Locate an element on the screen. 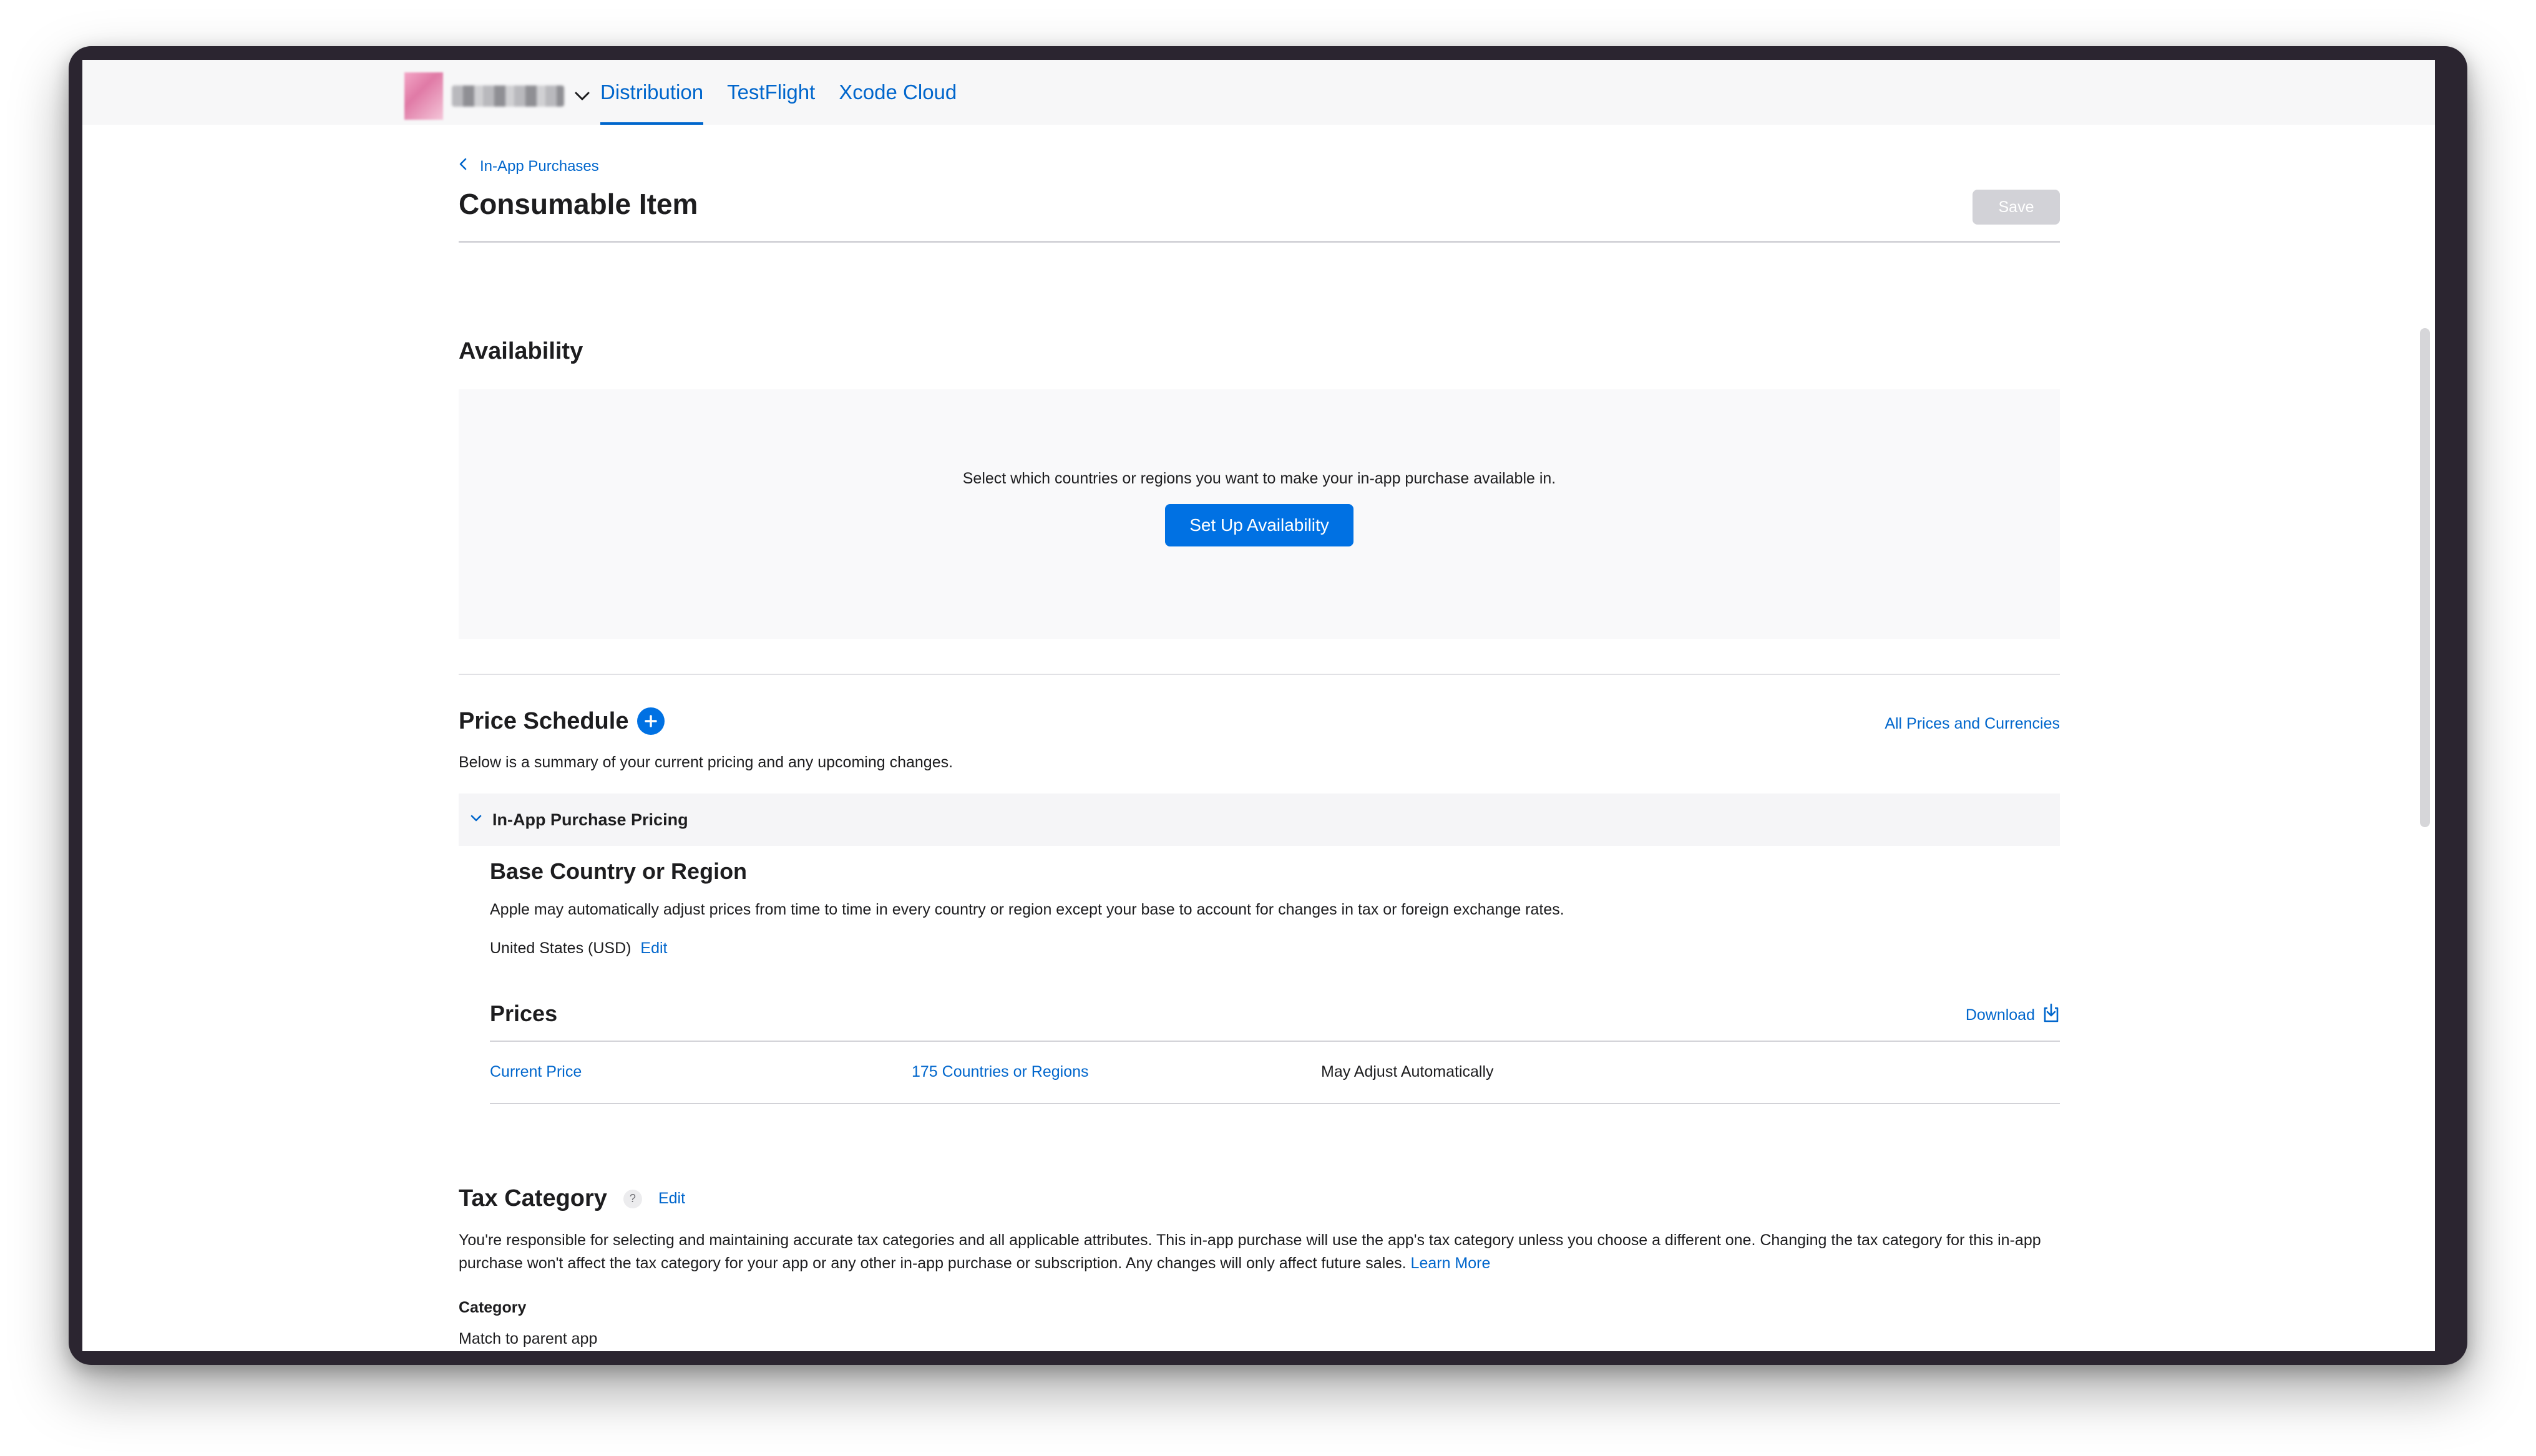 The height and width of the screenshot is (1456, 2536). app-selector is located at coordinates (498, 96).